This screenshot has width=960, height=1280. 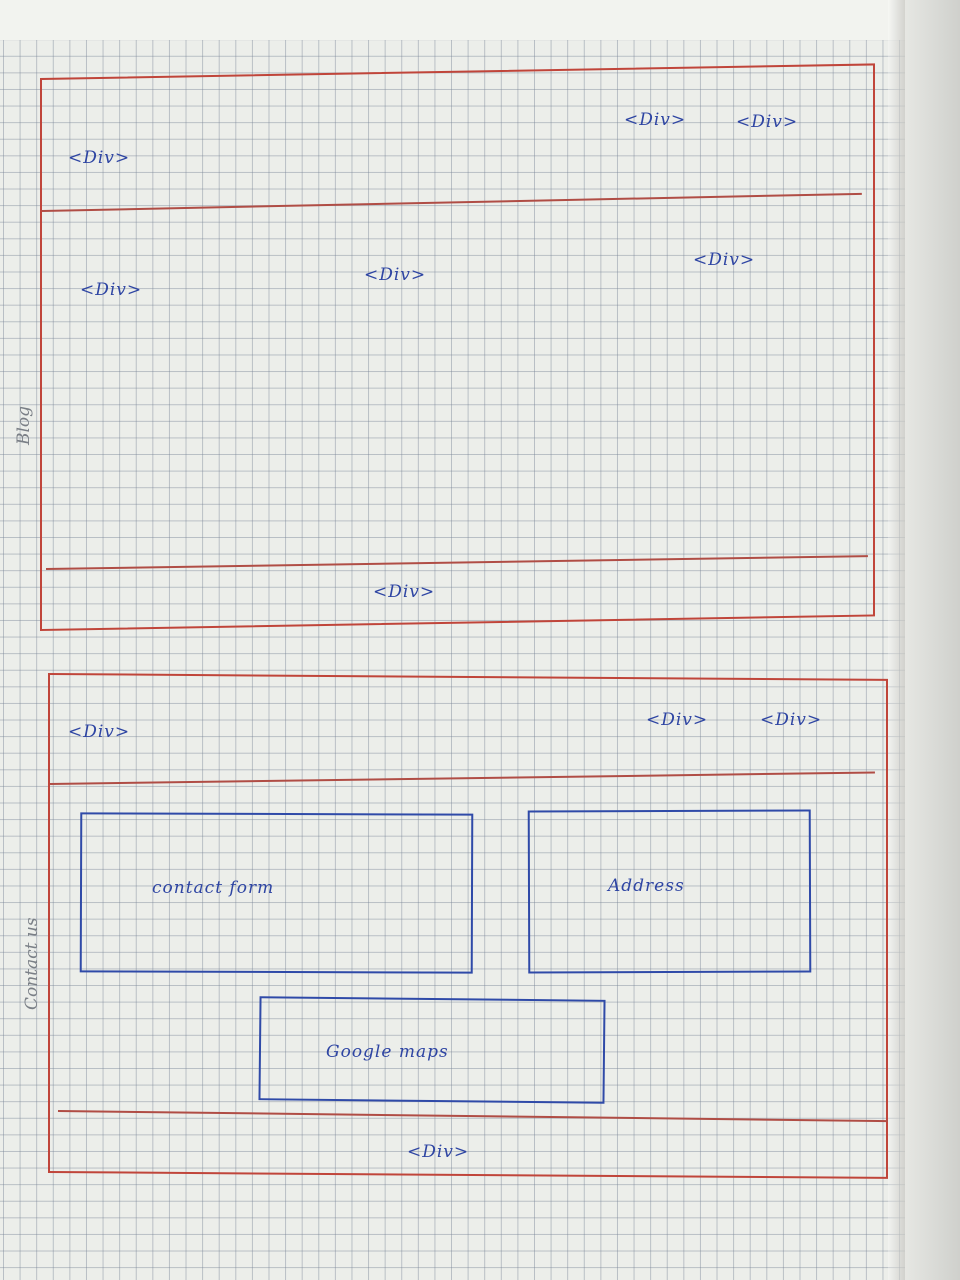 What do you see at coordinates (24, 425) in the screenshot?
I see `blog-side-label: Blog` at bounding box center [24, 425].